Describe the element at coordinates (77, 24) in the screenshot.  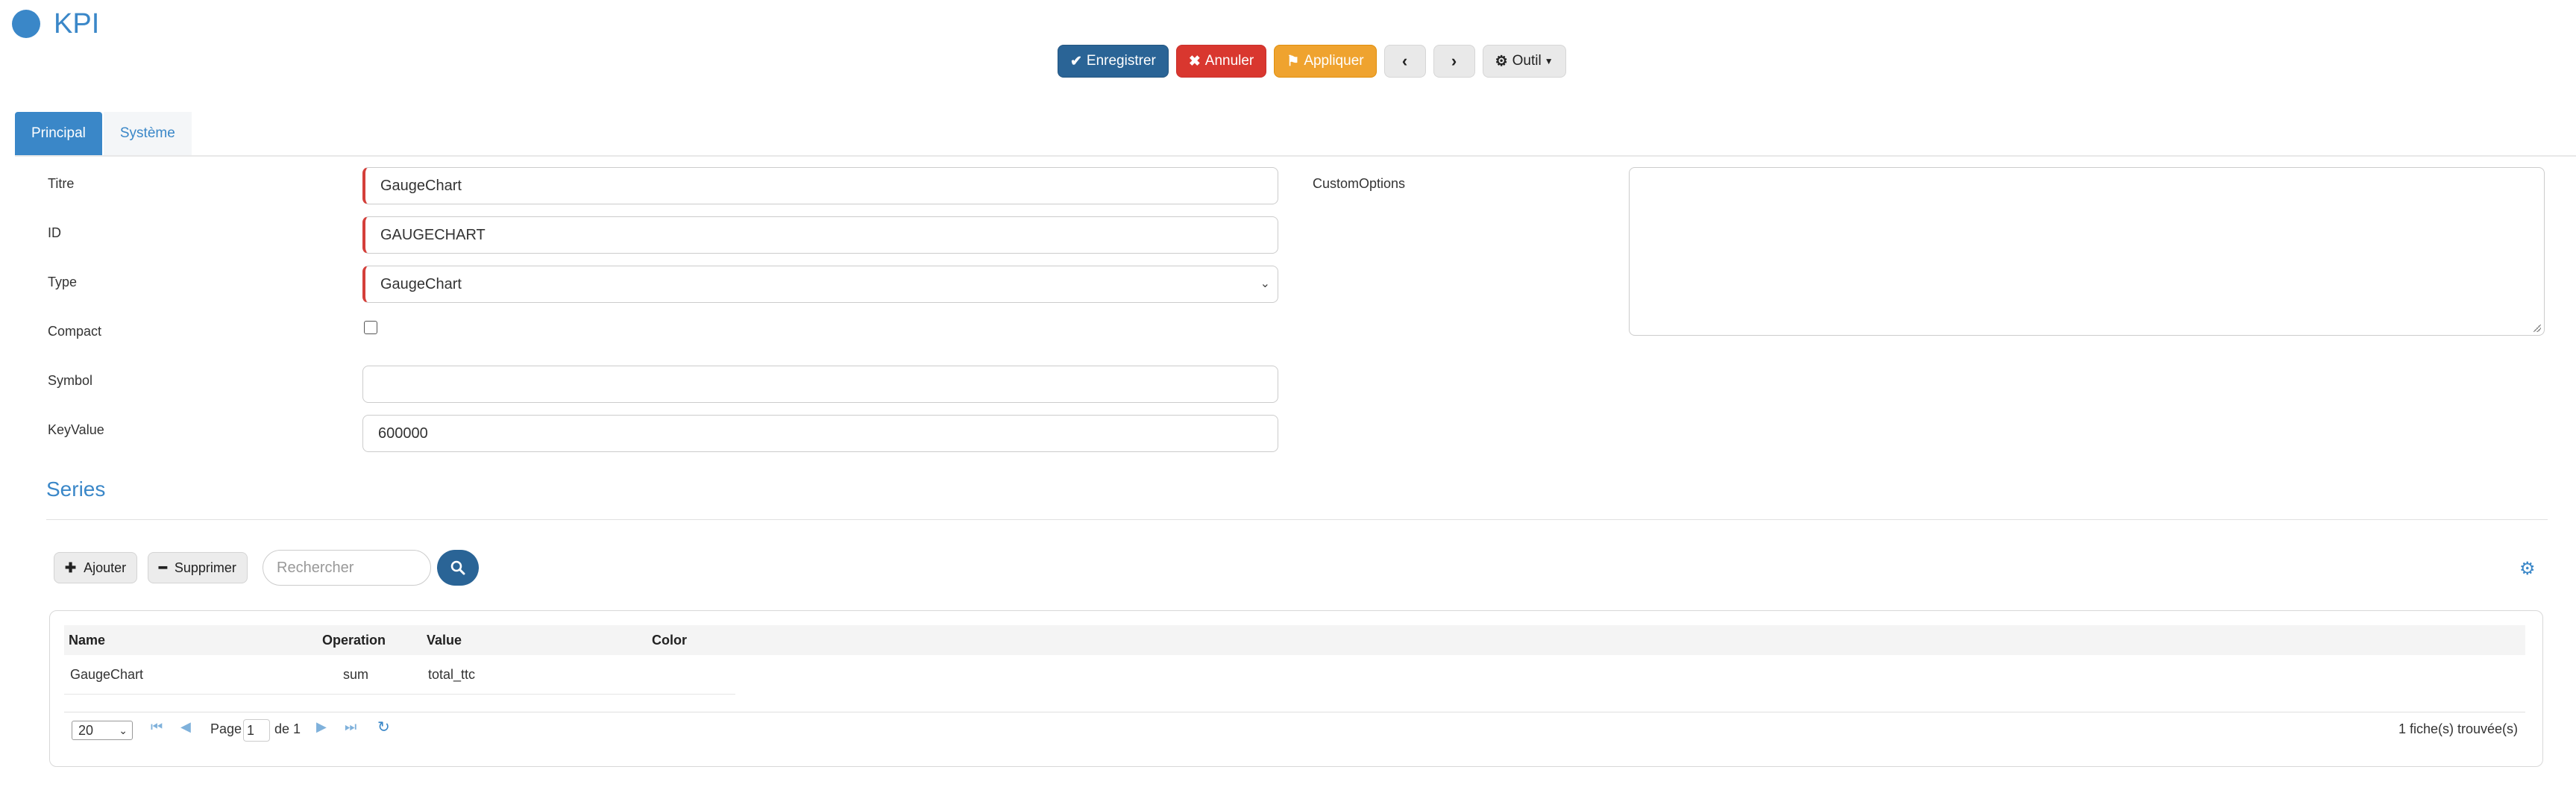
I see `page-title: KPI` at that location.